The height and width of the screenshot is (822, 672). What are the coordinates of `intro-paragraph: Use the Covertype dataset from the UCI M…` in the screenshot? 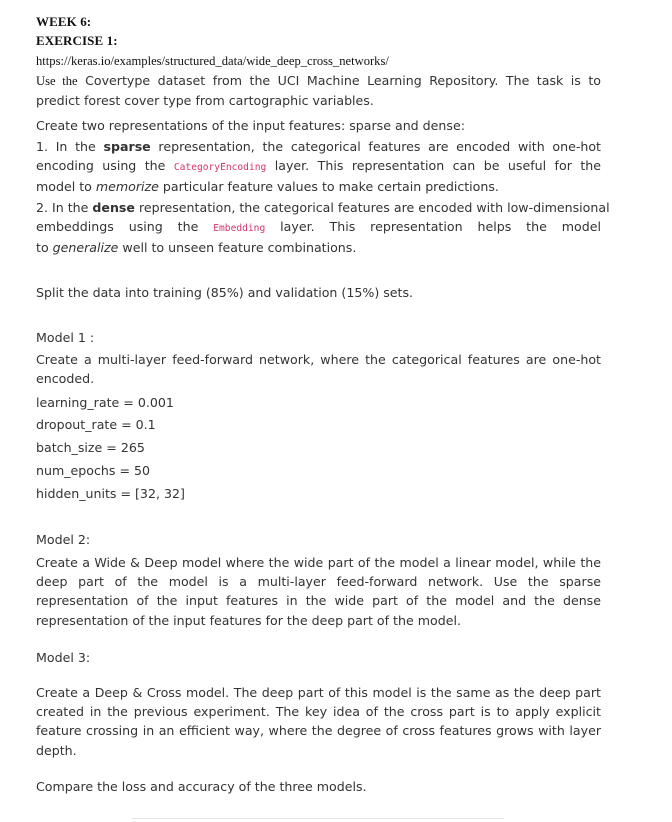 It's located at (318, 90).